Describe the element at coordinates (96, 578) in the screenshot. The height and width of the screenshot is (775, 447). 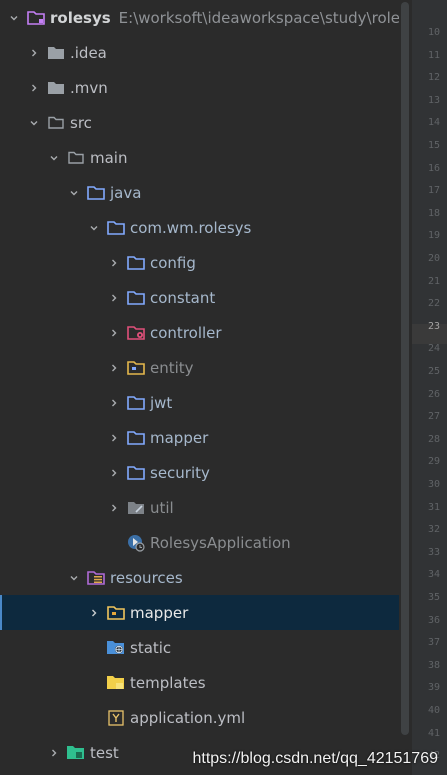
I see `resources-root-icon` at that location.